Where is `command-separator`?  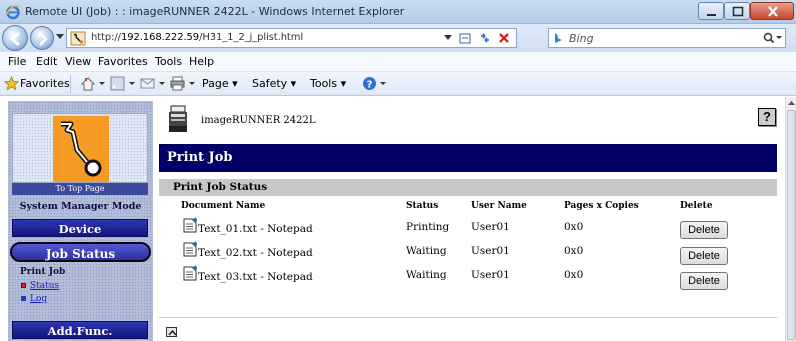 command-separator is located at coordinates (70, 84).